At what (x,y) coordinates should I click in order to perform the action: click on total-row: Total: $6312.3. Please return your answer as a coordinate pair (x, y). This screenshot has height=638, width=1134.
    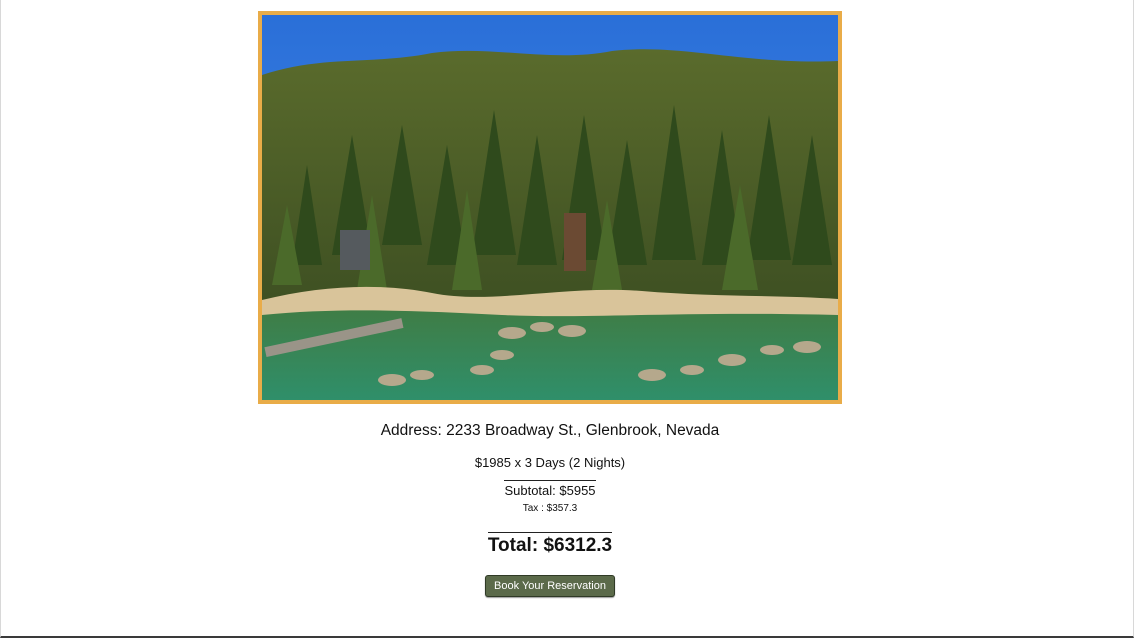
    Looking at the image, I should click on (550, 544).